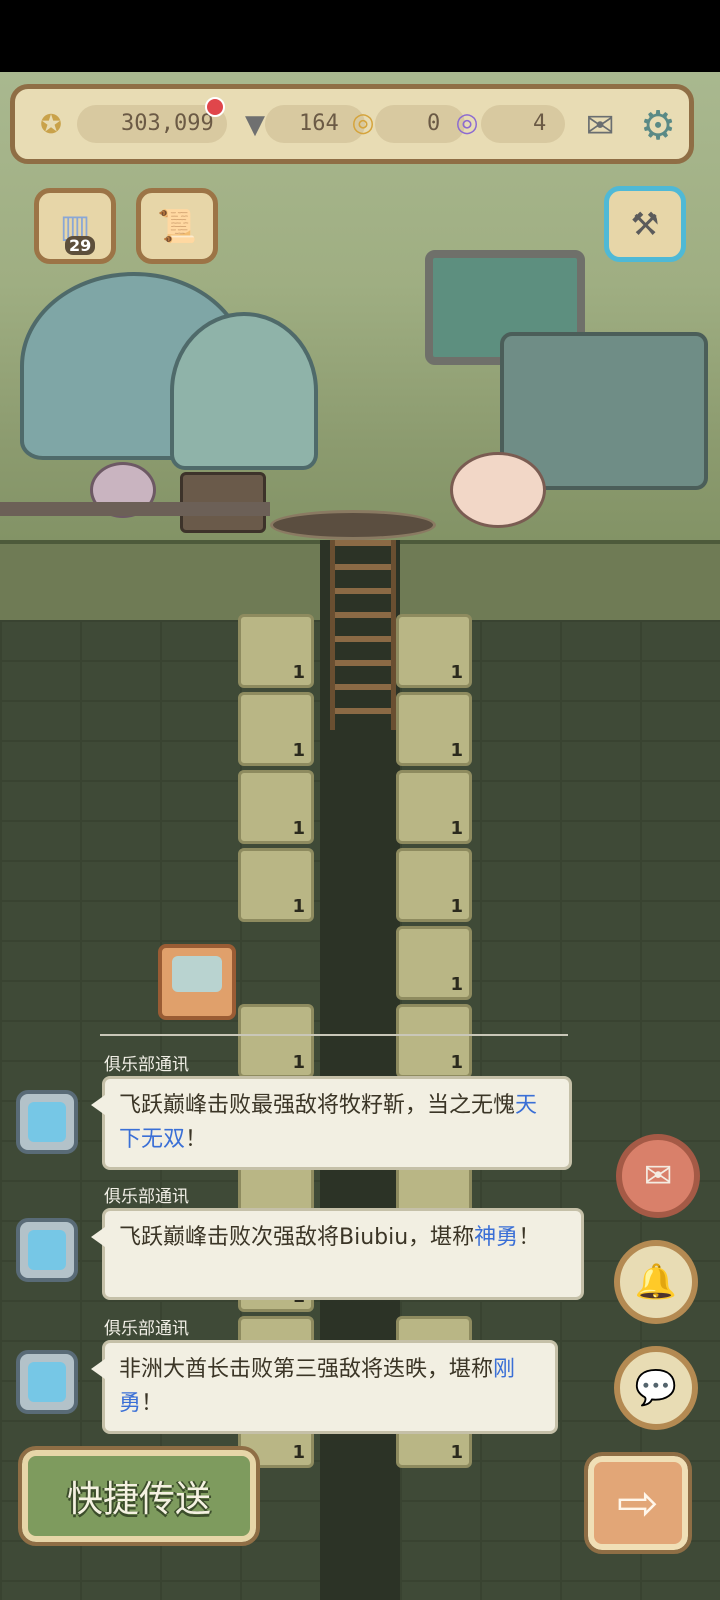  I want to click on mail-round-button: ✉, so click(658, 1176).